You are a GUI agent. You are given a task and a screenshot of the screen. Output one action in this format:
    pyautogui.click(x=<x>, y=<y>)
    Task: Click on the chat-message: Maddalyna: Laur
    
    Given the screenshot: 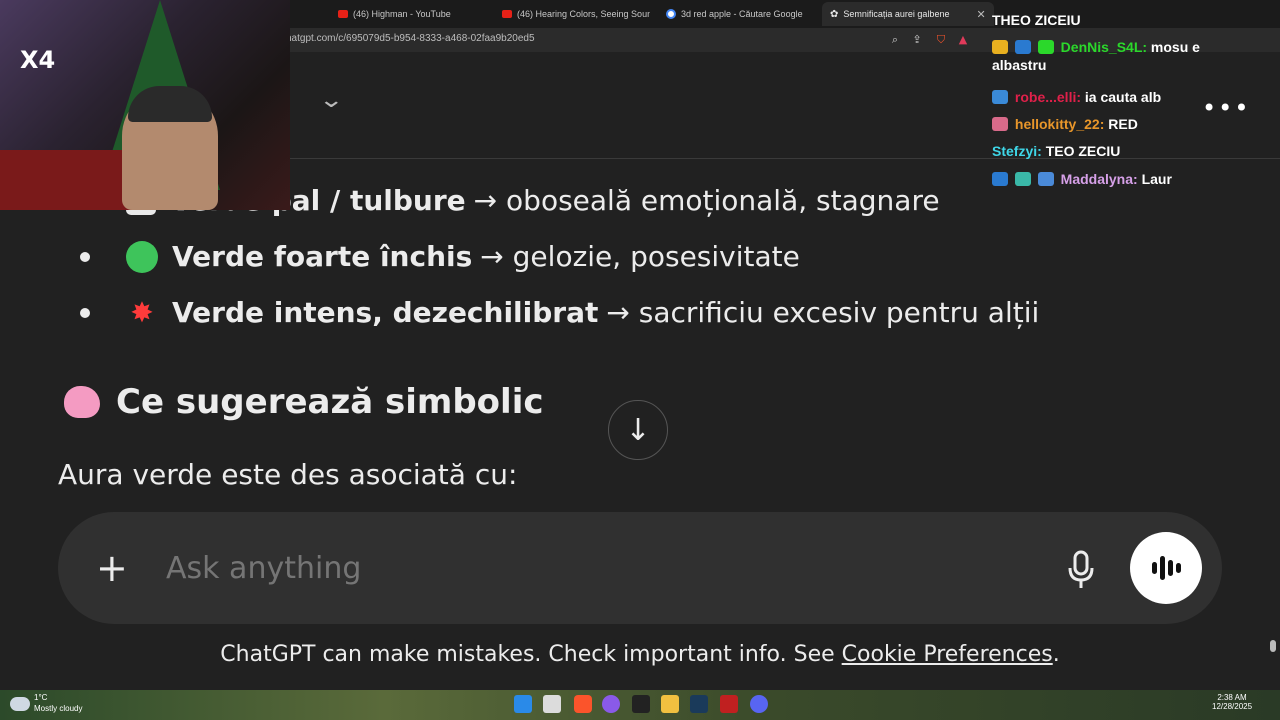 What is the action you would take?
    pyautogui.click(x=1112, y=179)
    